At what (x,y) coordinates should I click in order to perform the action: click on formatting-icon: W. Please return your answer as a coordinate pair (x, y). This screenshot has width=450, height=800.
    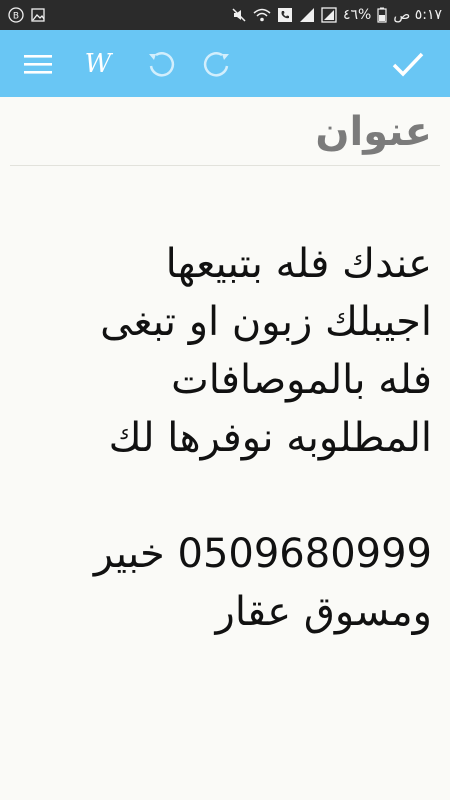
    Looking at the image, I should click on (98, 63).